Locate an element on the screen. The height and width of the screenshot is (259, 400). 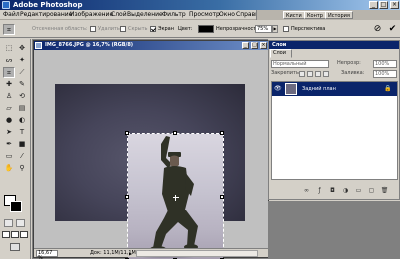
new-layer-icon: ▢ is located at coordinates (371, 190).